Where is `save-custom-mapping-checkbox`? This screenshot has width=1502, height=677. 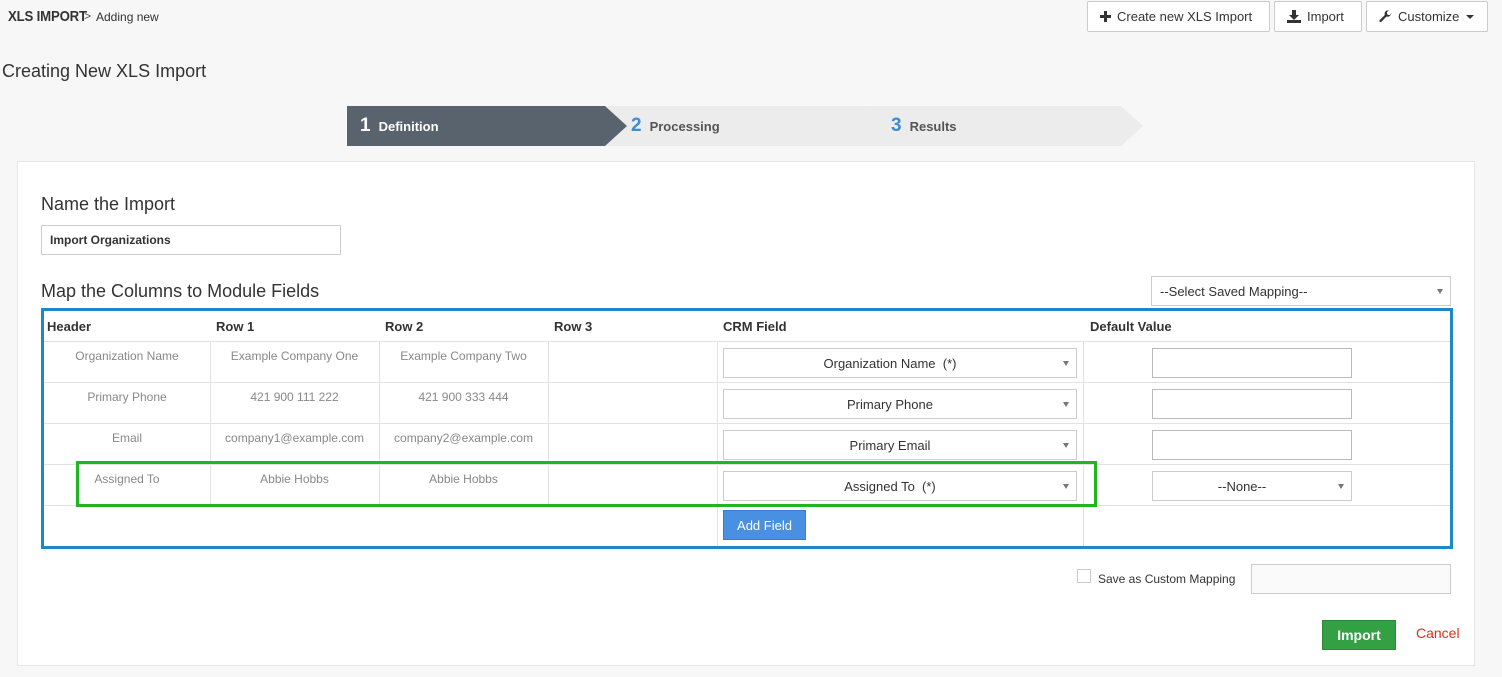 save-custom-mapping-checkbox is located at coordinates (1084, 576).